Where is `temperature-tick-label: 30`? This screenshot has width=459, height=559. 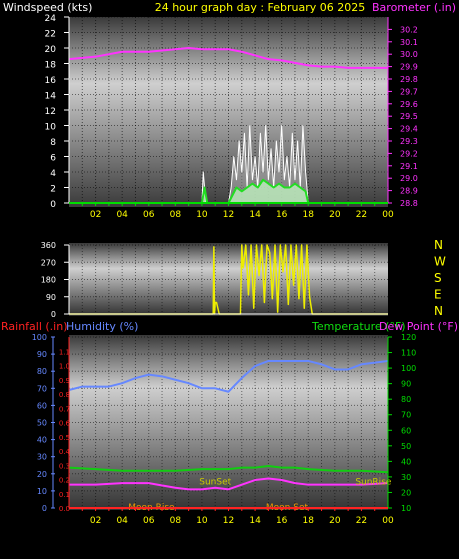
temperature-tick-label: 30 is located at coordinates (406, 477).